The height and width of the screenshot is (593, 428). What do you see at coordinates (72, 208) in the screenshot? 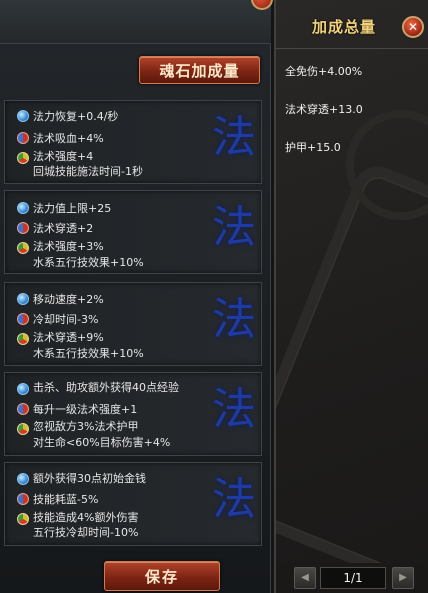
I see `group-line: 法力值上限+25` at bounding box center [72, 208].